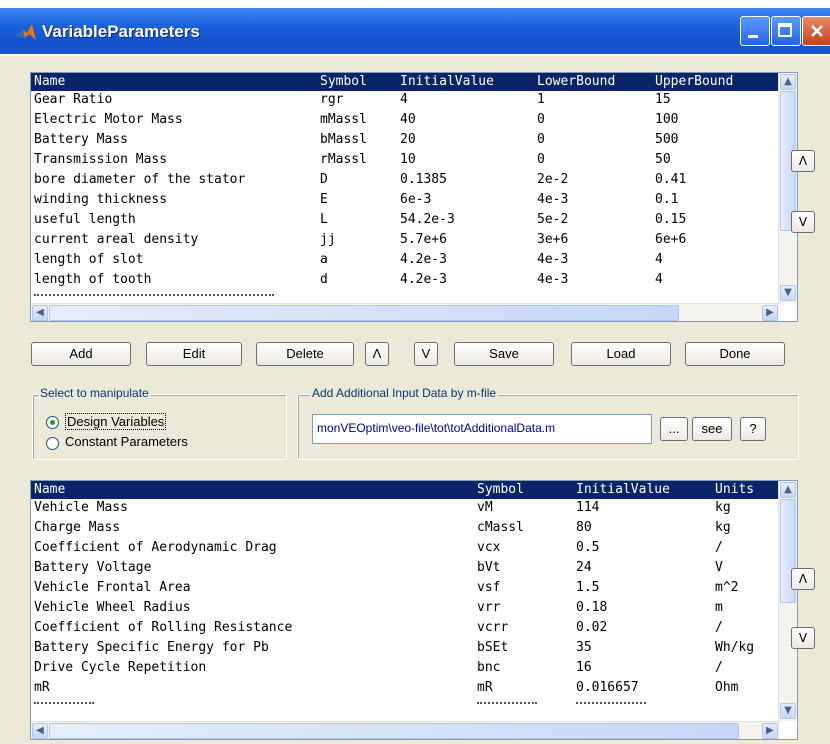 This screenshot has width=830, height=744. I want to click on column-header: LowerBound, so click(576, 82).